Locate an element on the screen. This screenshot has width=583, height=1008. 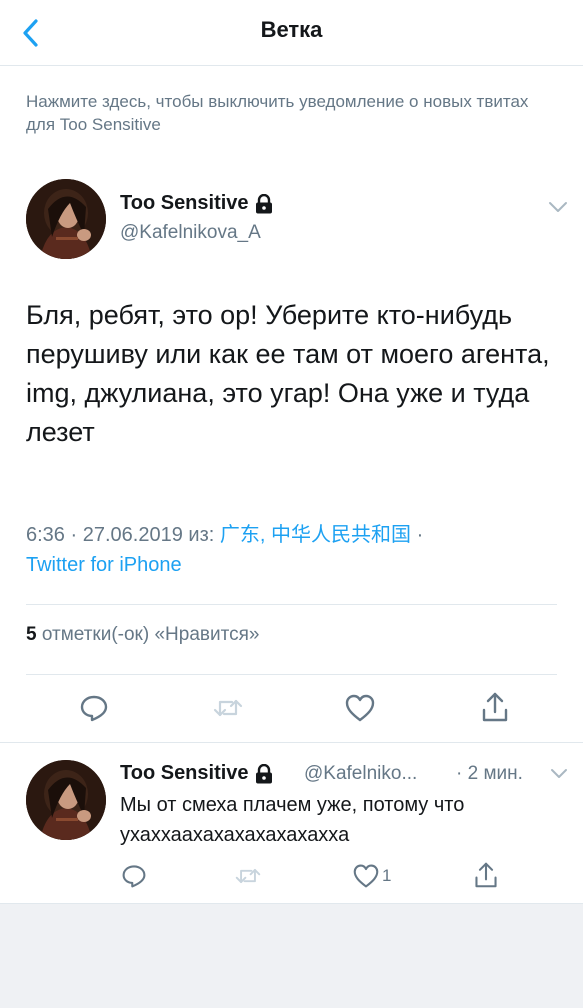
reply-button is located at coordinates (94, 708).